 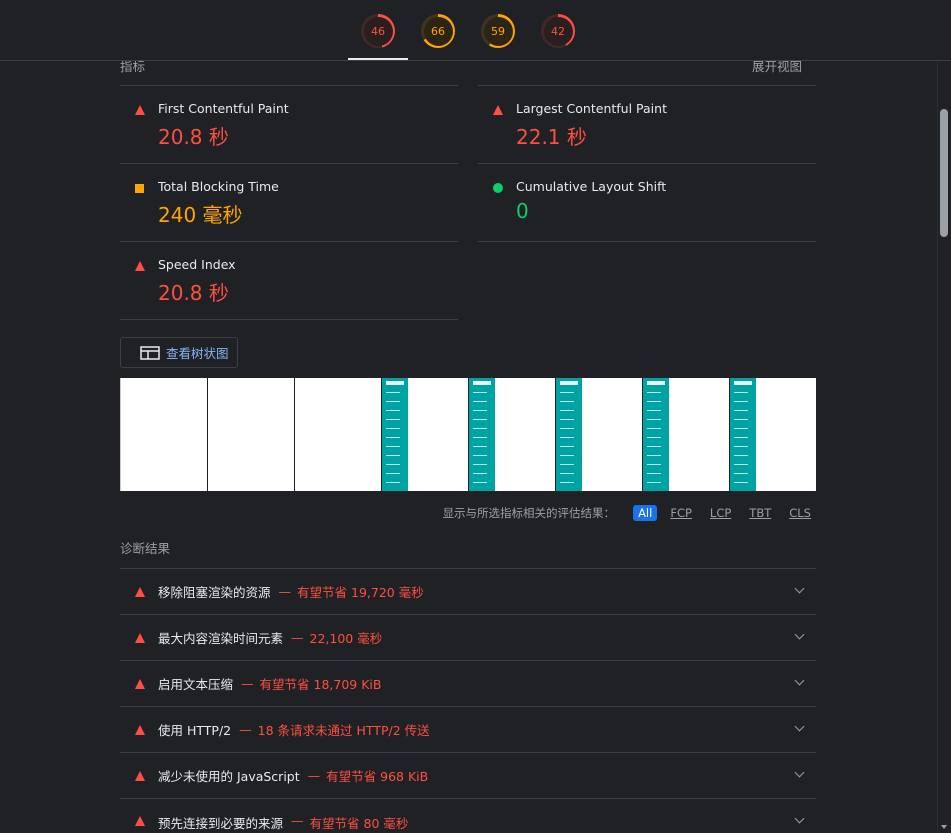 I want to click on active-gauge-indicator, so click(x=378, y=59).